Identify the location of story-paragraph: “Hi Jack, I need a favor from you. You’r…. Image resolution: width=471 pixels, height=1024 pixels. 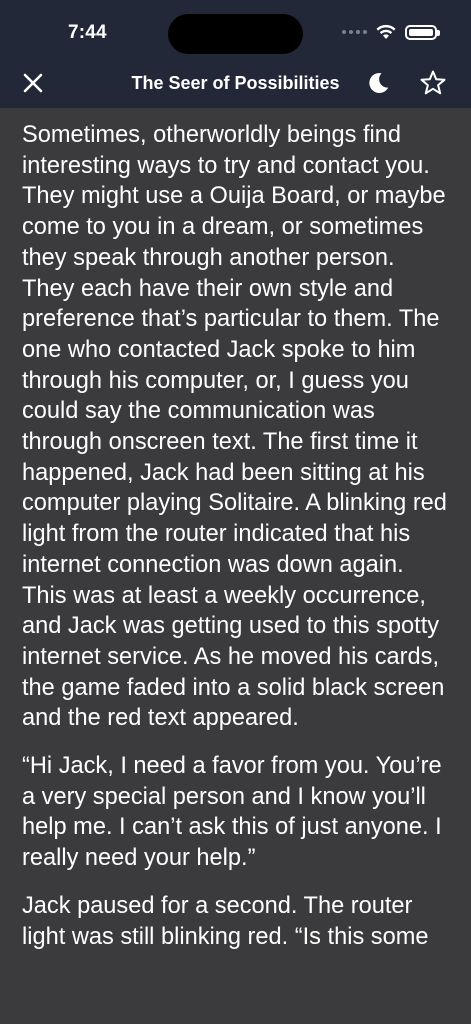
(232, 812).